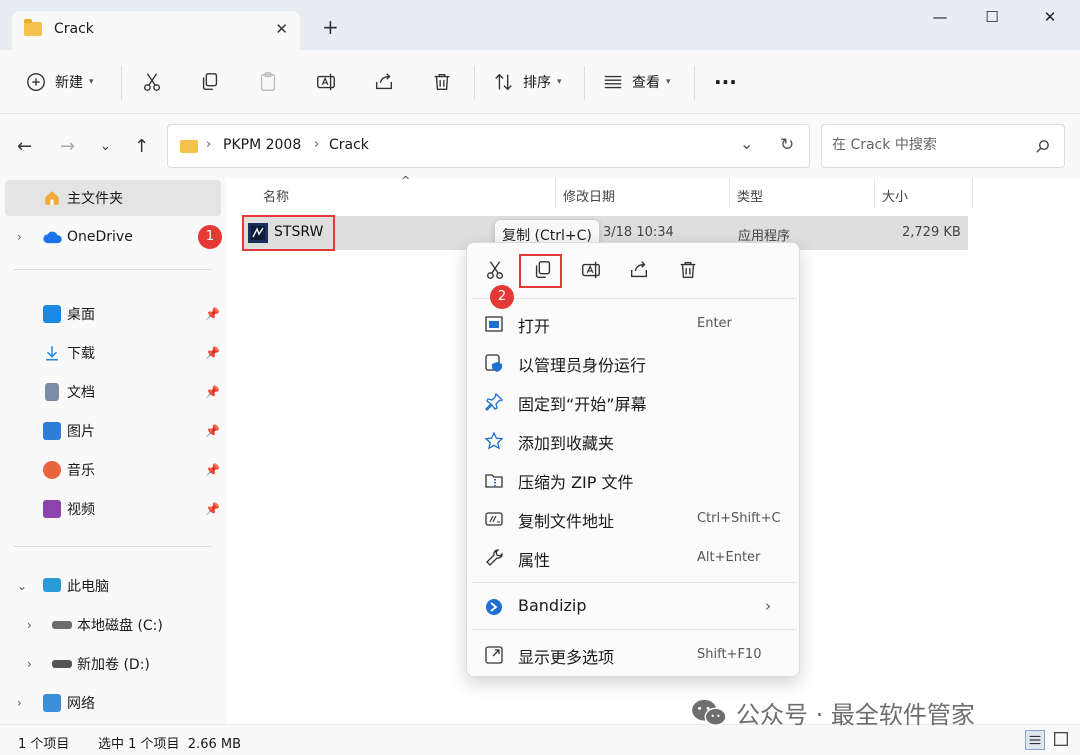  Describe the element at coordinates (1062, 740) in the screenshot. I see `tiles-view-button` at that location.